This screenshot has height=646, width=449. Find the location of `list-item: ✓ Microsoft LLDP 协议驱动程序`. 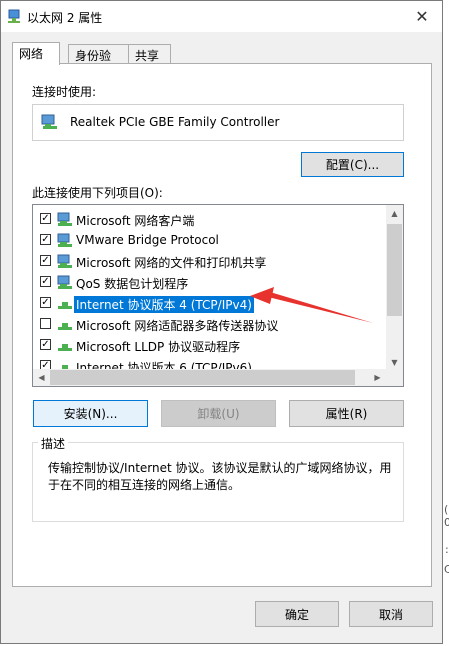

list-item: ✓ Microsoft LLDP 协议驱动程序 is located at coordinates (209, 345).